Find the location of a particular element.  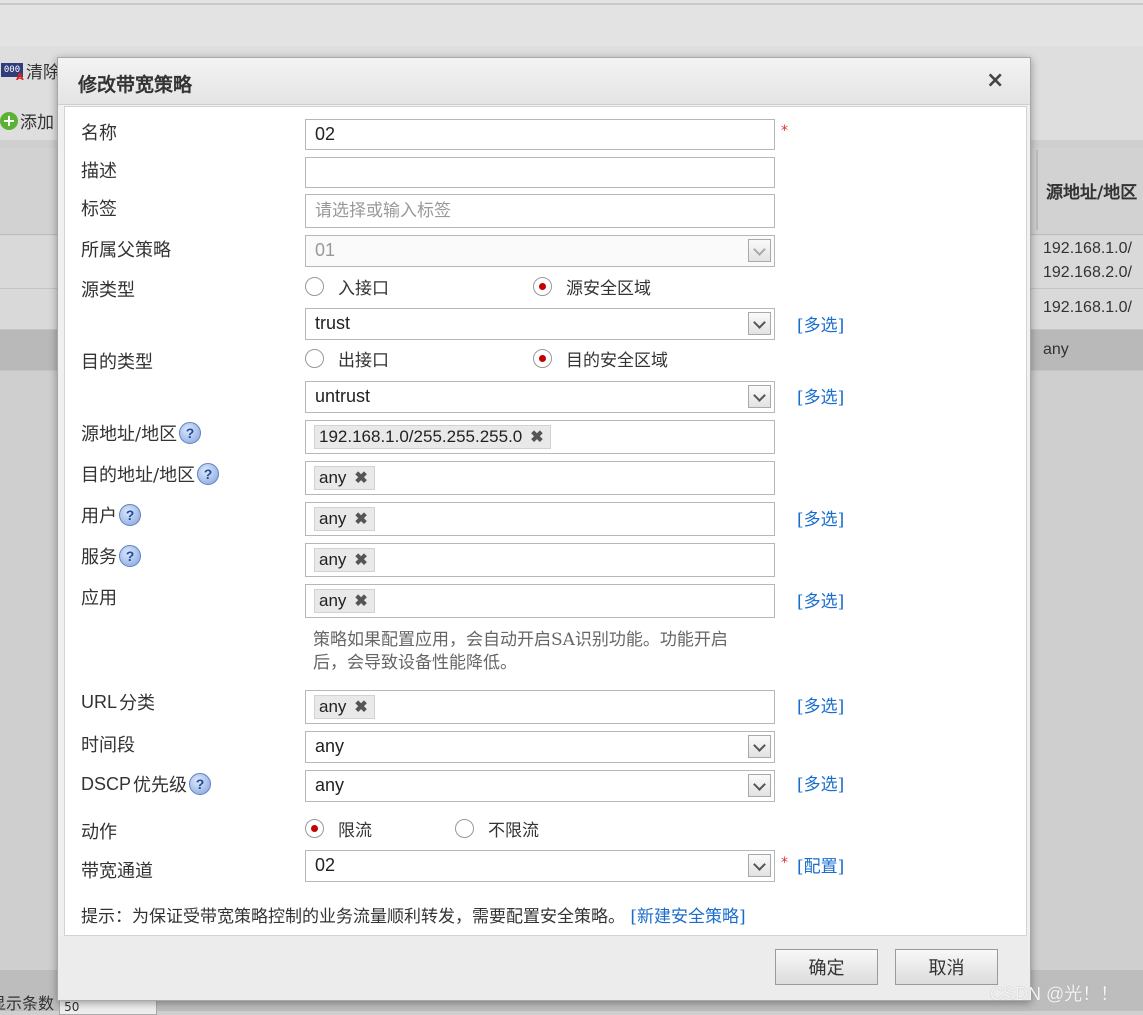

application-note-line: 后，会导致设备性能降低。 is located at coordinates (415, 663).